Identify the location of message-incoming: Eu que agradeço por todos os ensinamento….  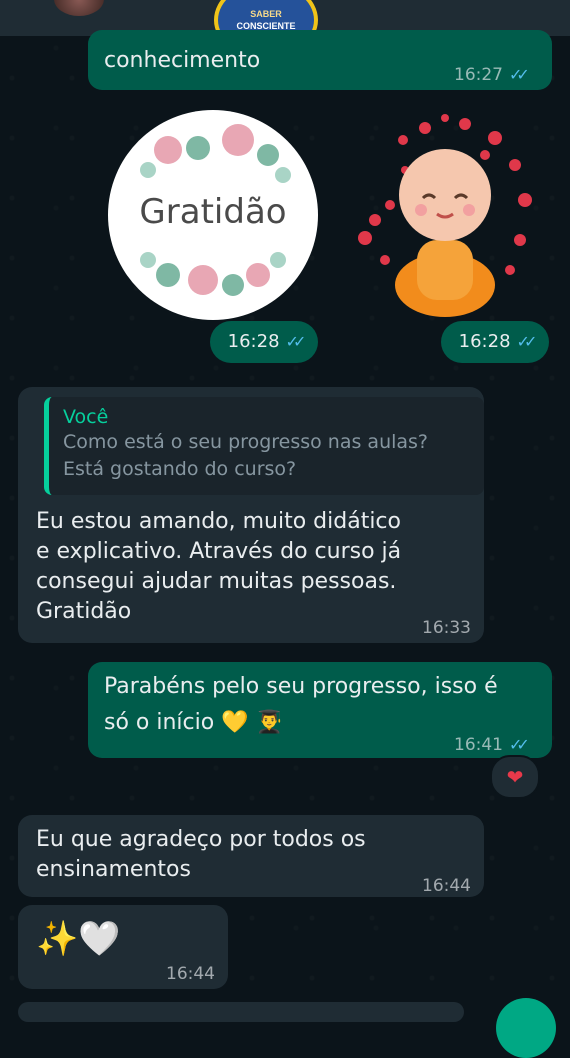
(251, 856).